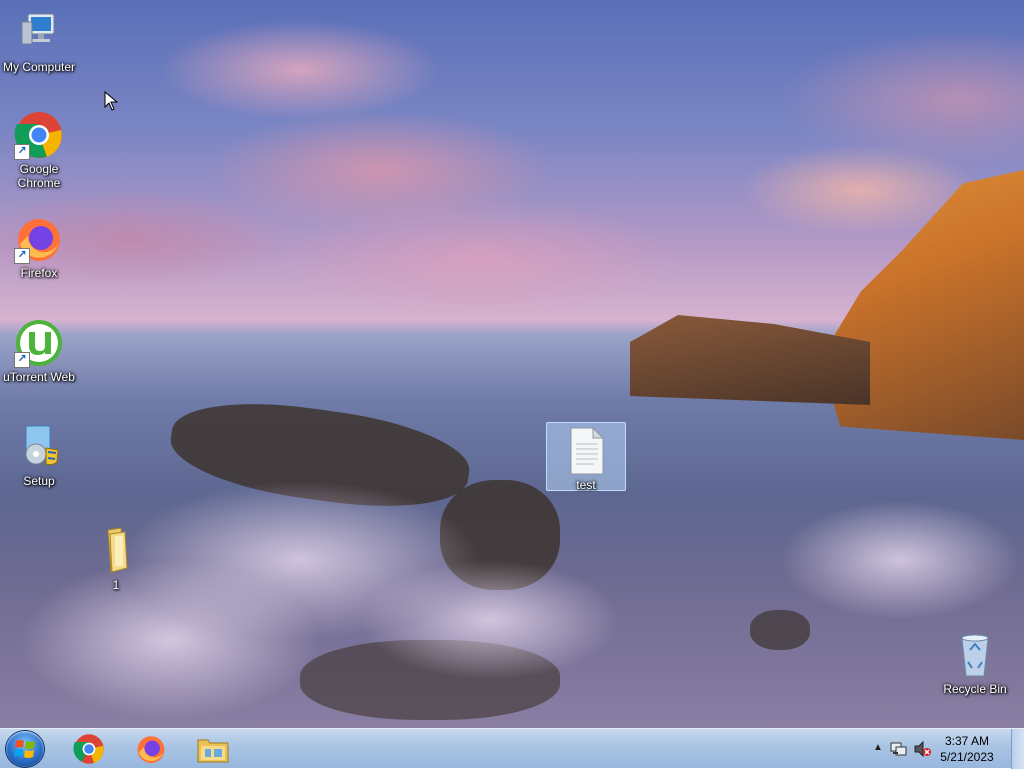  What do you see at coordinates (39, 176) in the screenshot?
I see `desktop-icon-label: Google Chrome` at bounding box center [39, 176].